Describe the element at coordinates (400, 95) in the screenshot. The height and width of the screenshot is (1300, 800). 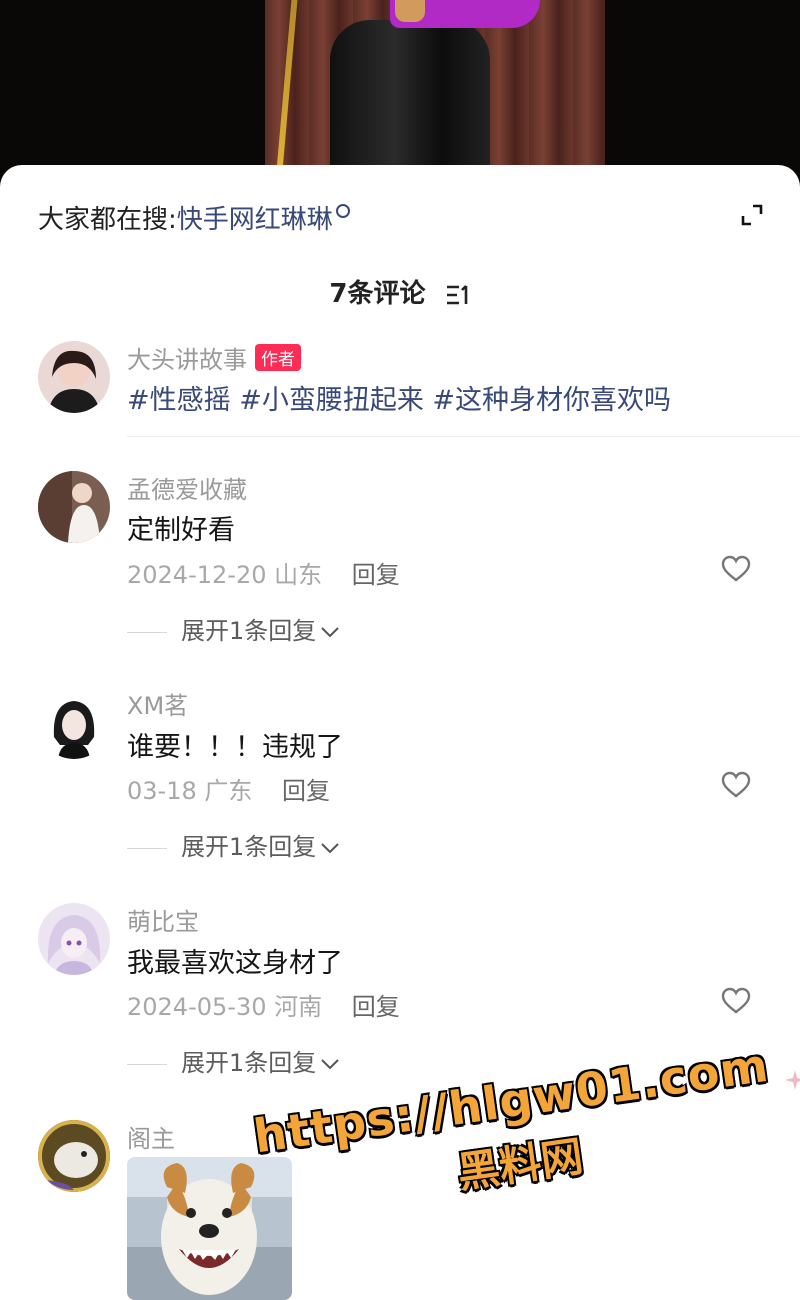
I see `video-player` at that location.